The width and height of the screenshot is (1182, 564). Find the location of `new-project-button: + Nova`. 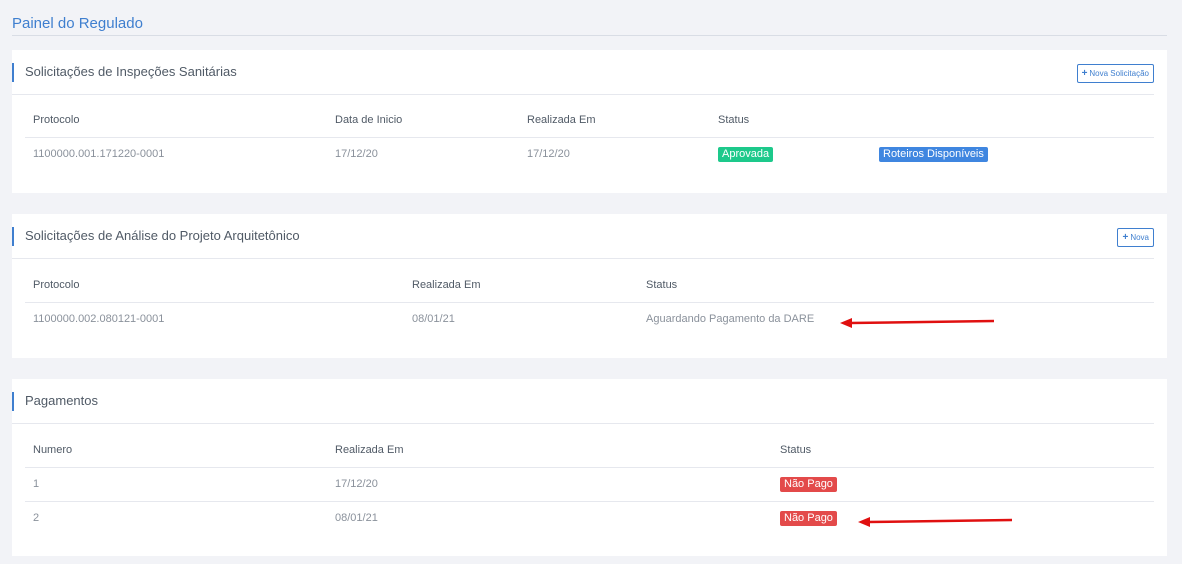

new-project-button: + Nova is located at coordinates (1135, 237).